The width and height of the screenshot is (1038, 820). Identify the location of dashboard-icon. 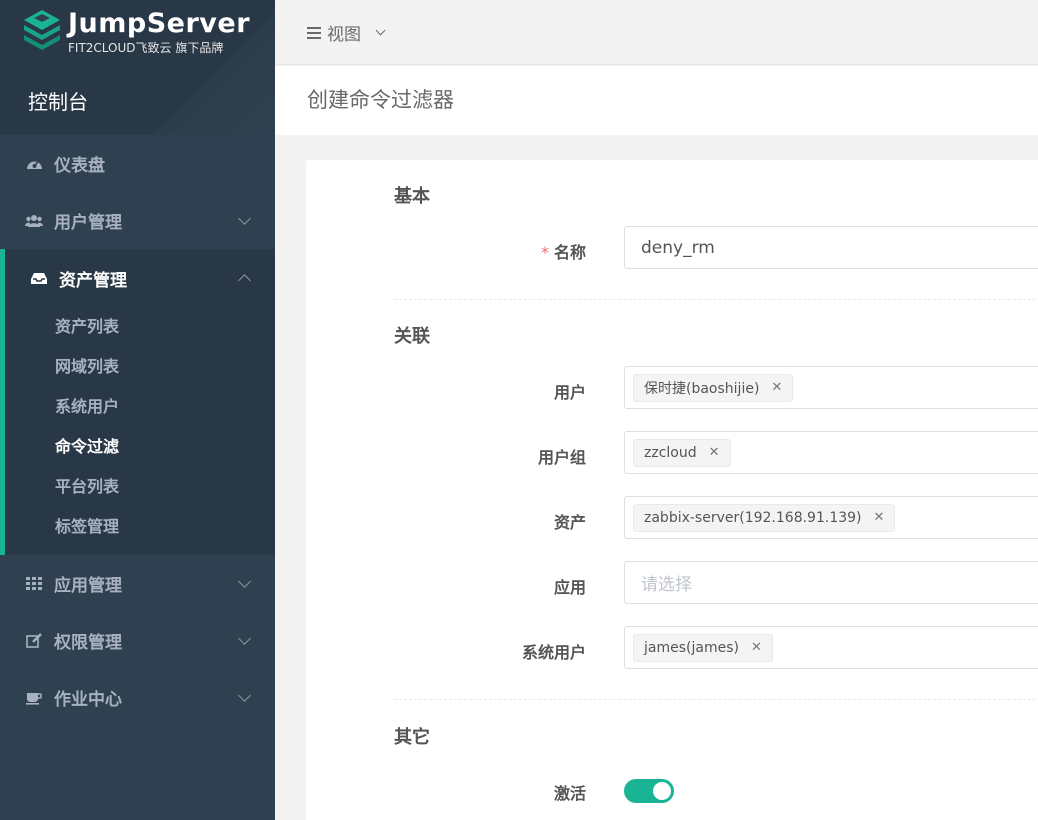
(34, 164).